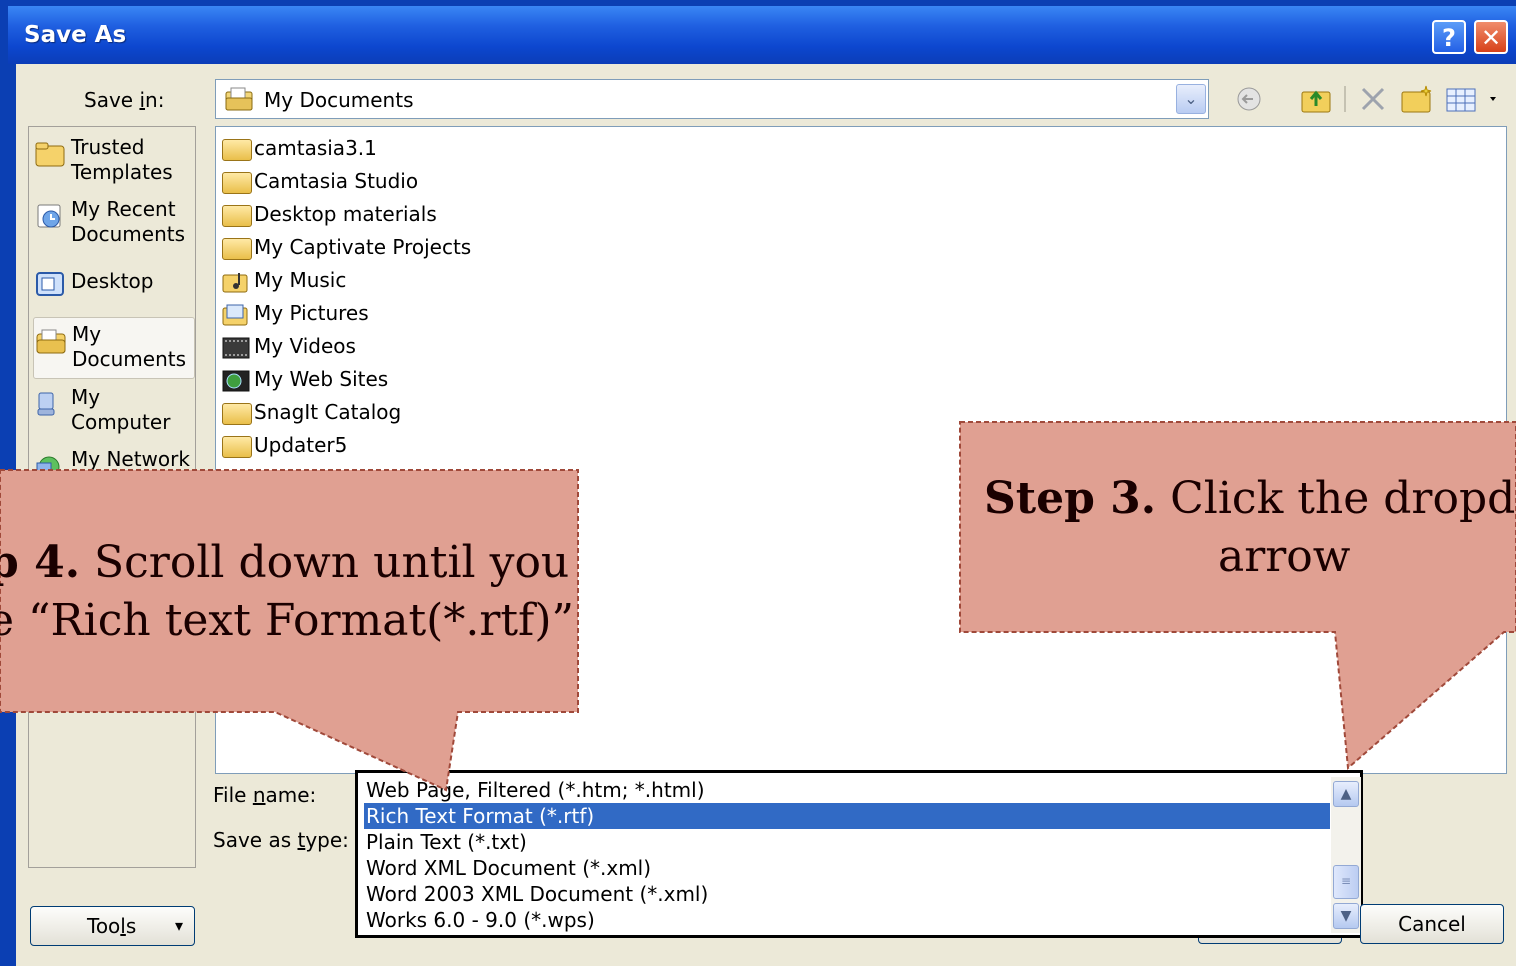  I want to click on step3-label: Step 3., so click(1070, 498).